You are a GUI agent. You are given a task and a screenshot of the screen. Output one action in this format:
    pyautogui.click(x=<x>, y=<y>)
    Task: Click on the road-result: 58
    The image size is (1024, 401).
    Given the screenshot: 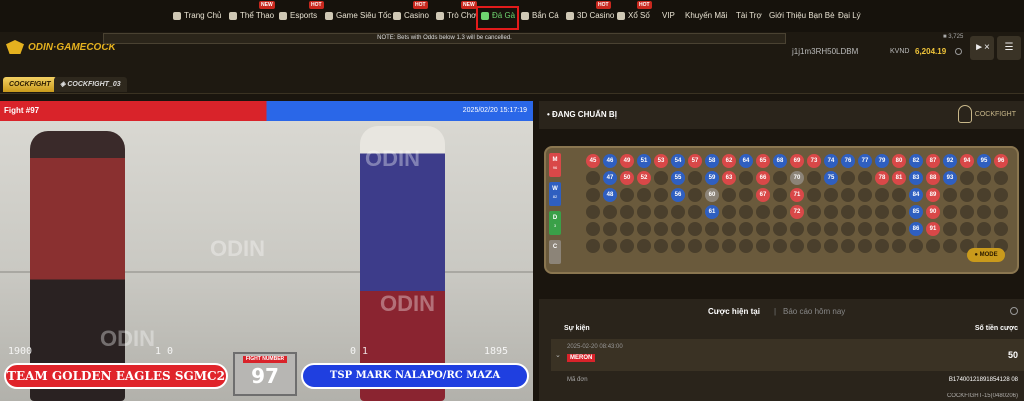 What is the action you would take?
    pyautogui.click(x=712, y=161)
    